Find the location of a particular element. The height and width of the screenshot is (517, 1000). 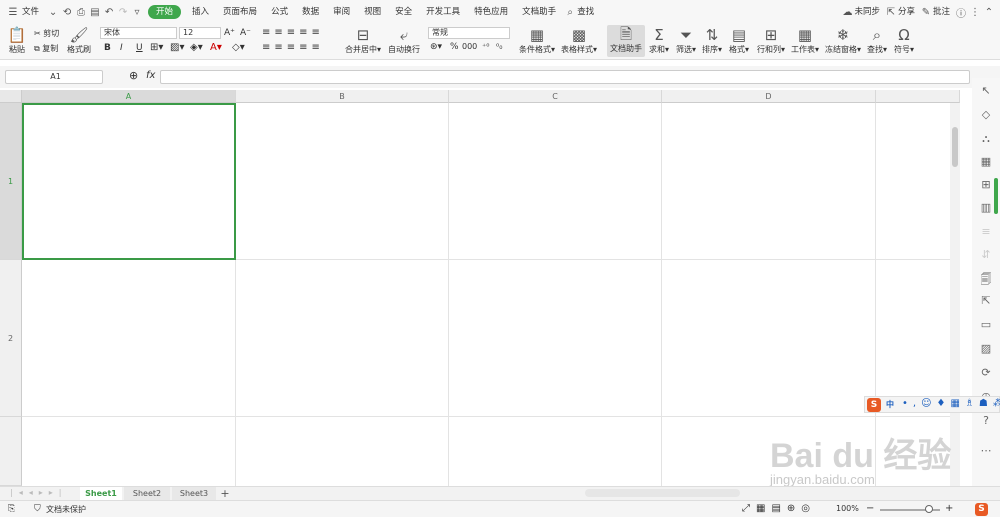

thousands-button: 000 is located at coordinates (469, 46).